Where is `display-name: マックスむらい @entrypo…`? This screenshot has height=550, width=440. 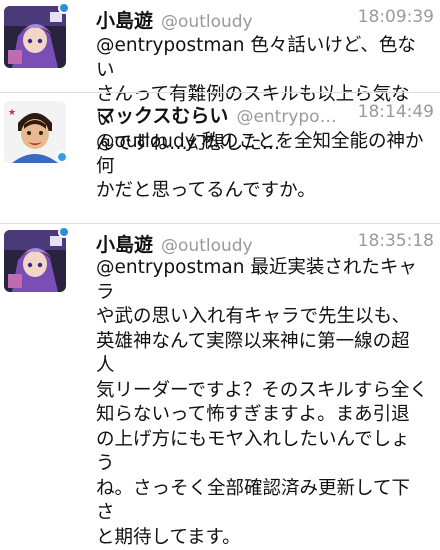
display-name: マックスむらい @entrypo… is located at coordinates (216, 114).